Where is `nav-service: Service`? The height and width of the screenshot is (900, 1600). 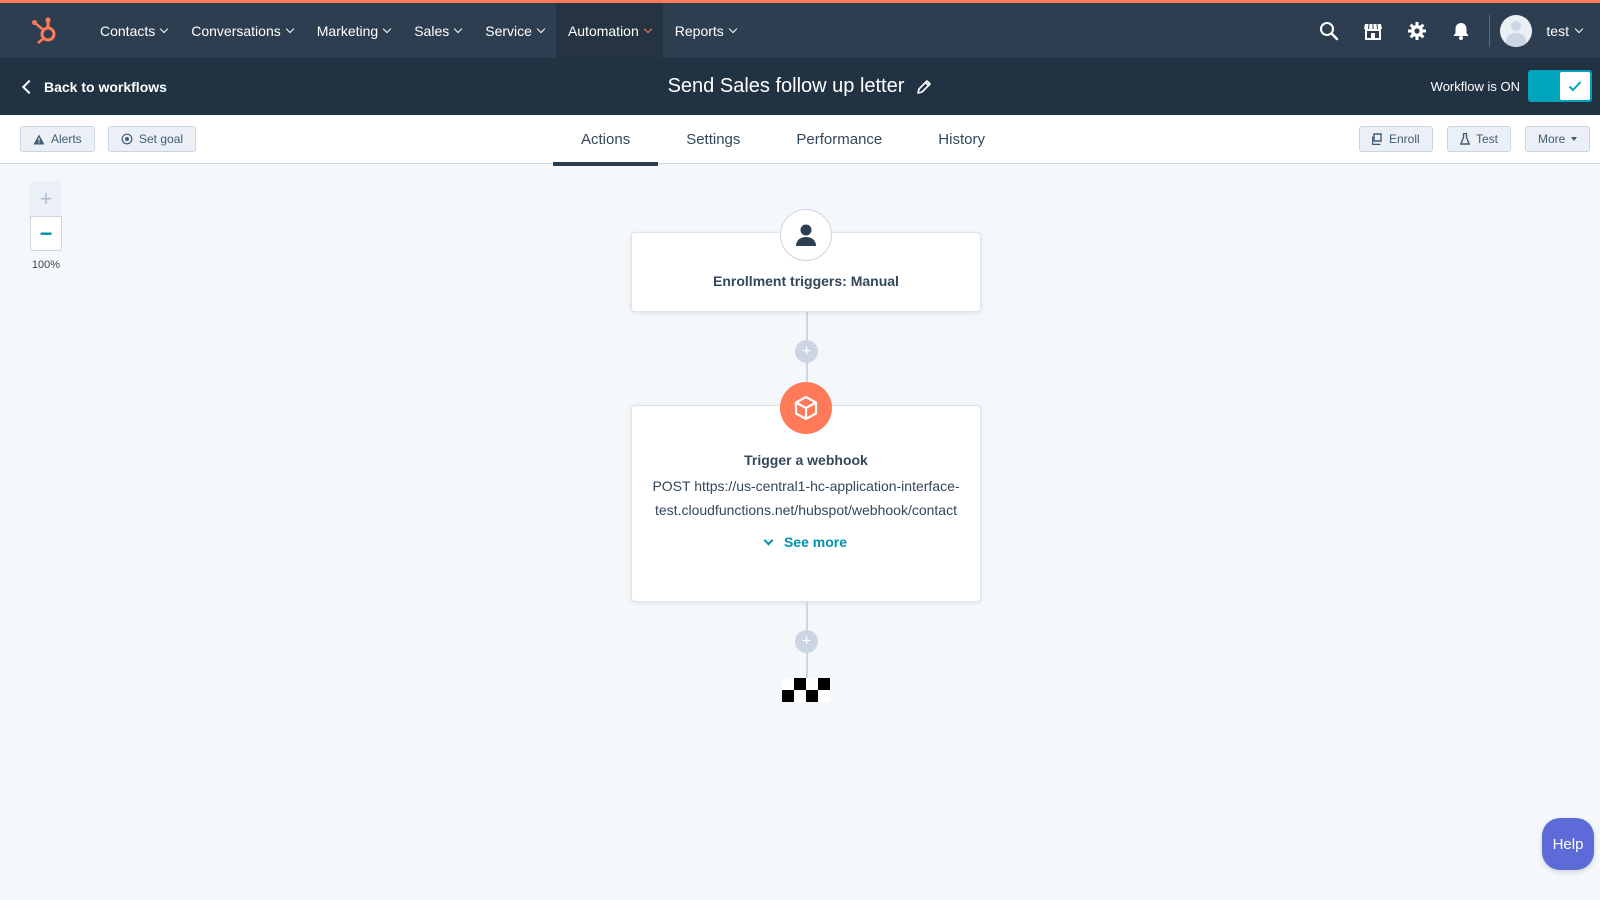 nav-service: Service is located at coordinates (514, 30).